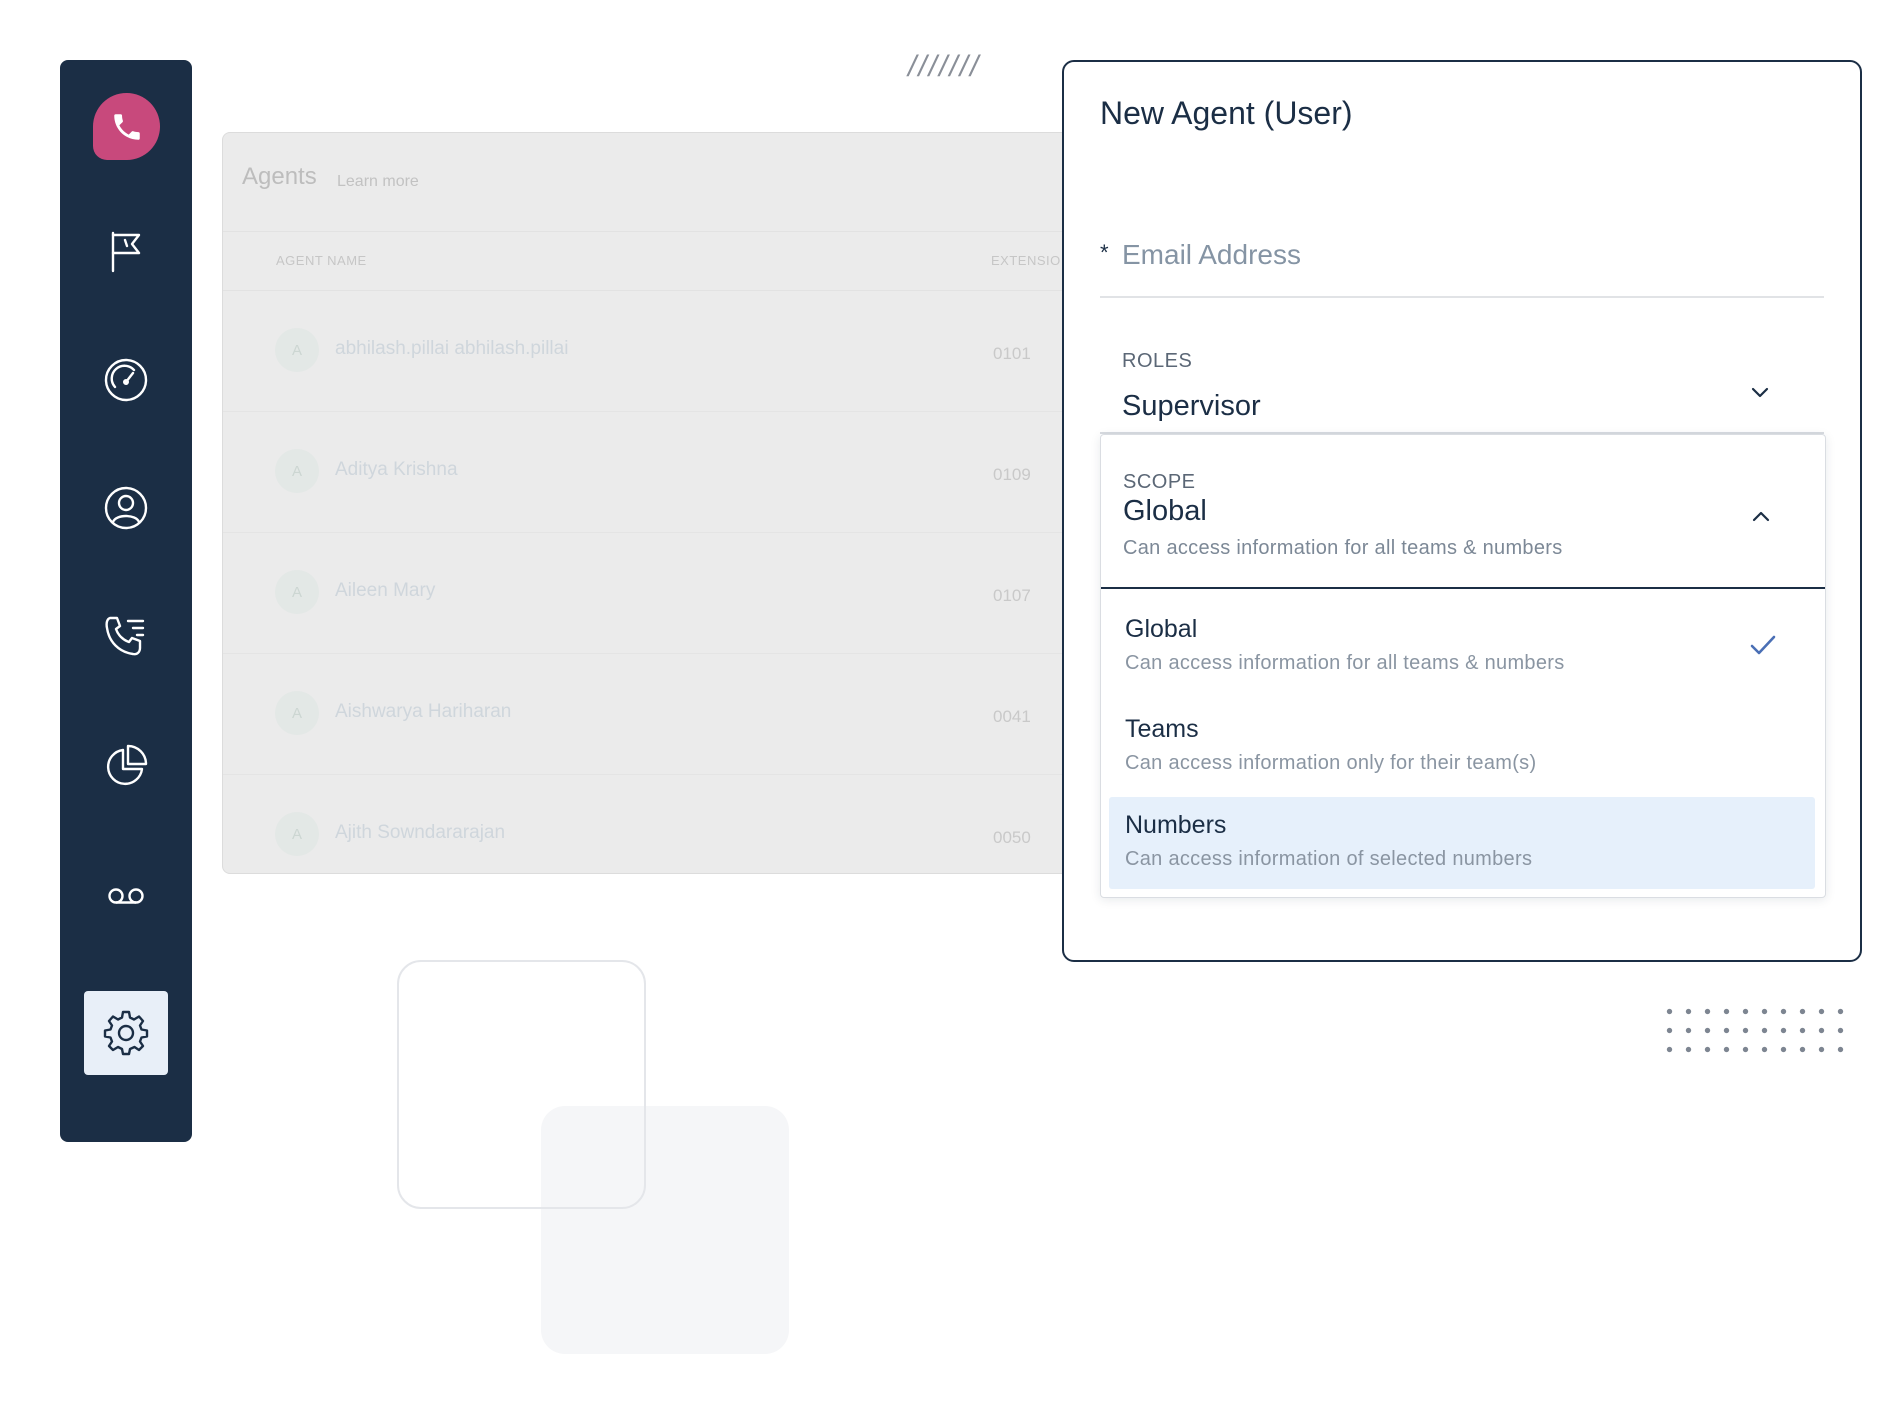  I want to click on user-circle-icon, so click(126, 508).